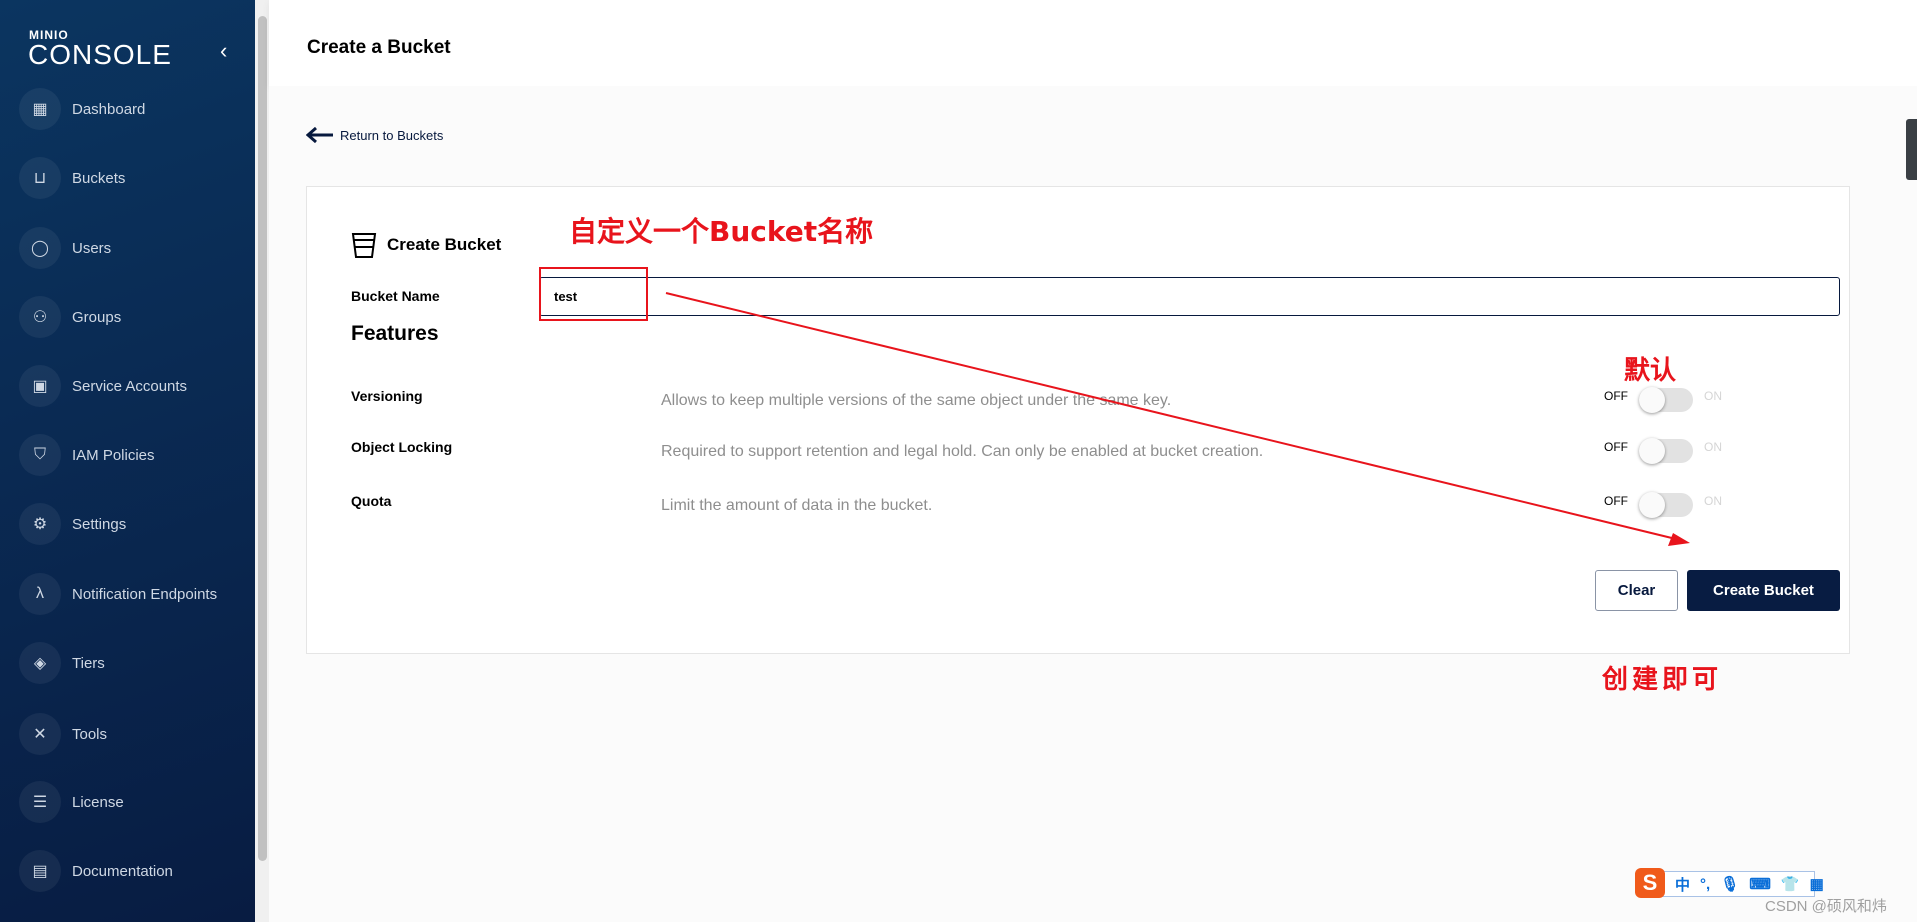 This screenshot has height=922, width=1917. Describe the element at coordinates (1177, 419) in the screenshot. I see `annotation-arrow` at that location.